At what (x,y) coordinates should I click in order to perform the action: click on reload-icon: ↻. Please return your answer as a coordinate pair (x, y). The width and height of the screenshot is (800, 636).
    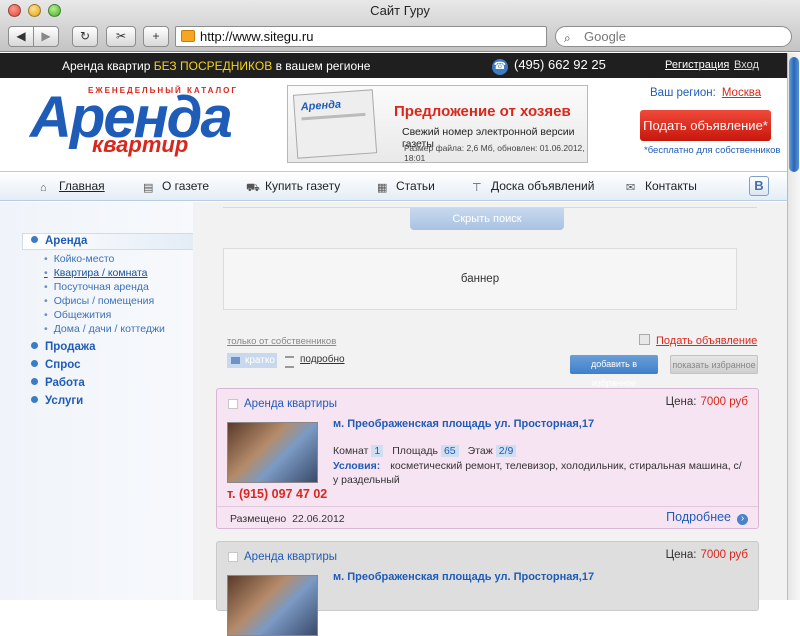
    Looking at the image, I should click on (85, 36).